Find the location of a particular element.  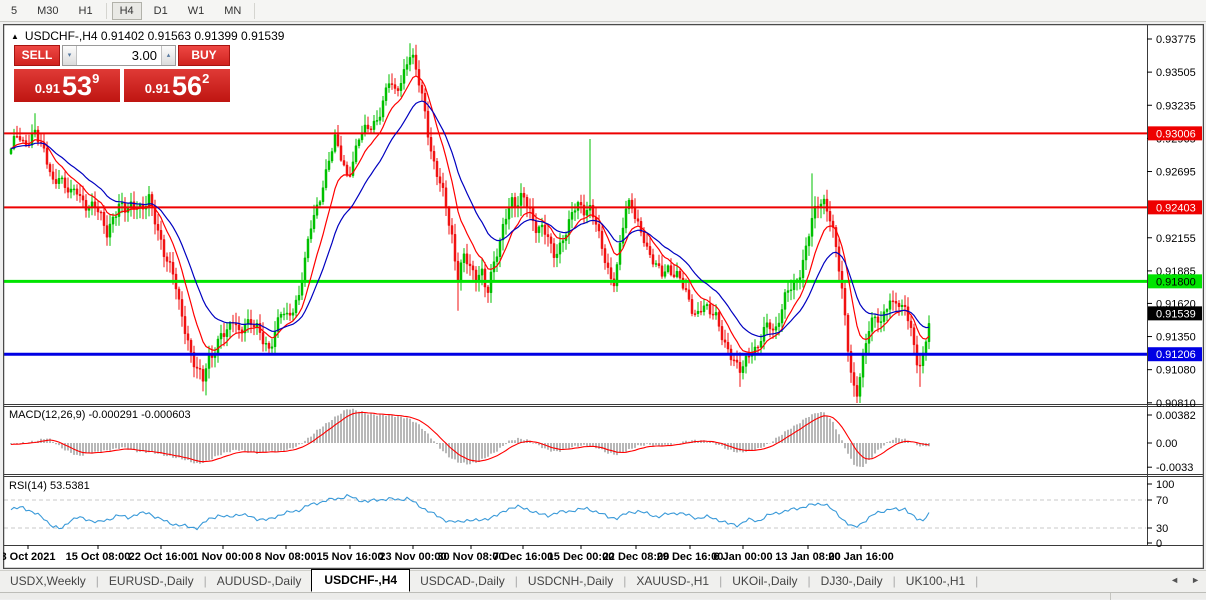

buy-button: BUY is located at coordinates (204, 55).